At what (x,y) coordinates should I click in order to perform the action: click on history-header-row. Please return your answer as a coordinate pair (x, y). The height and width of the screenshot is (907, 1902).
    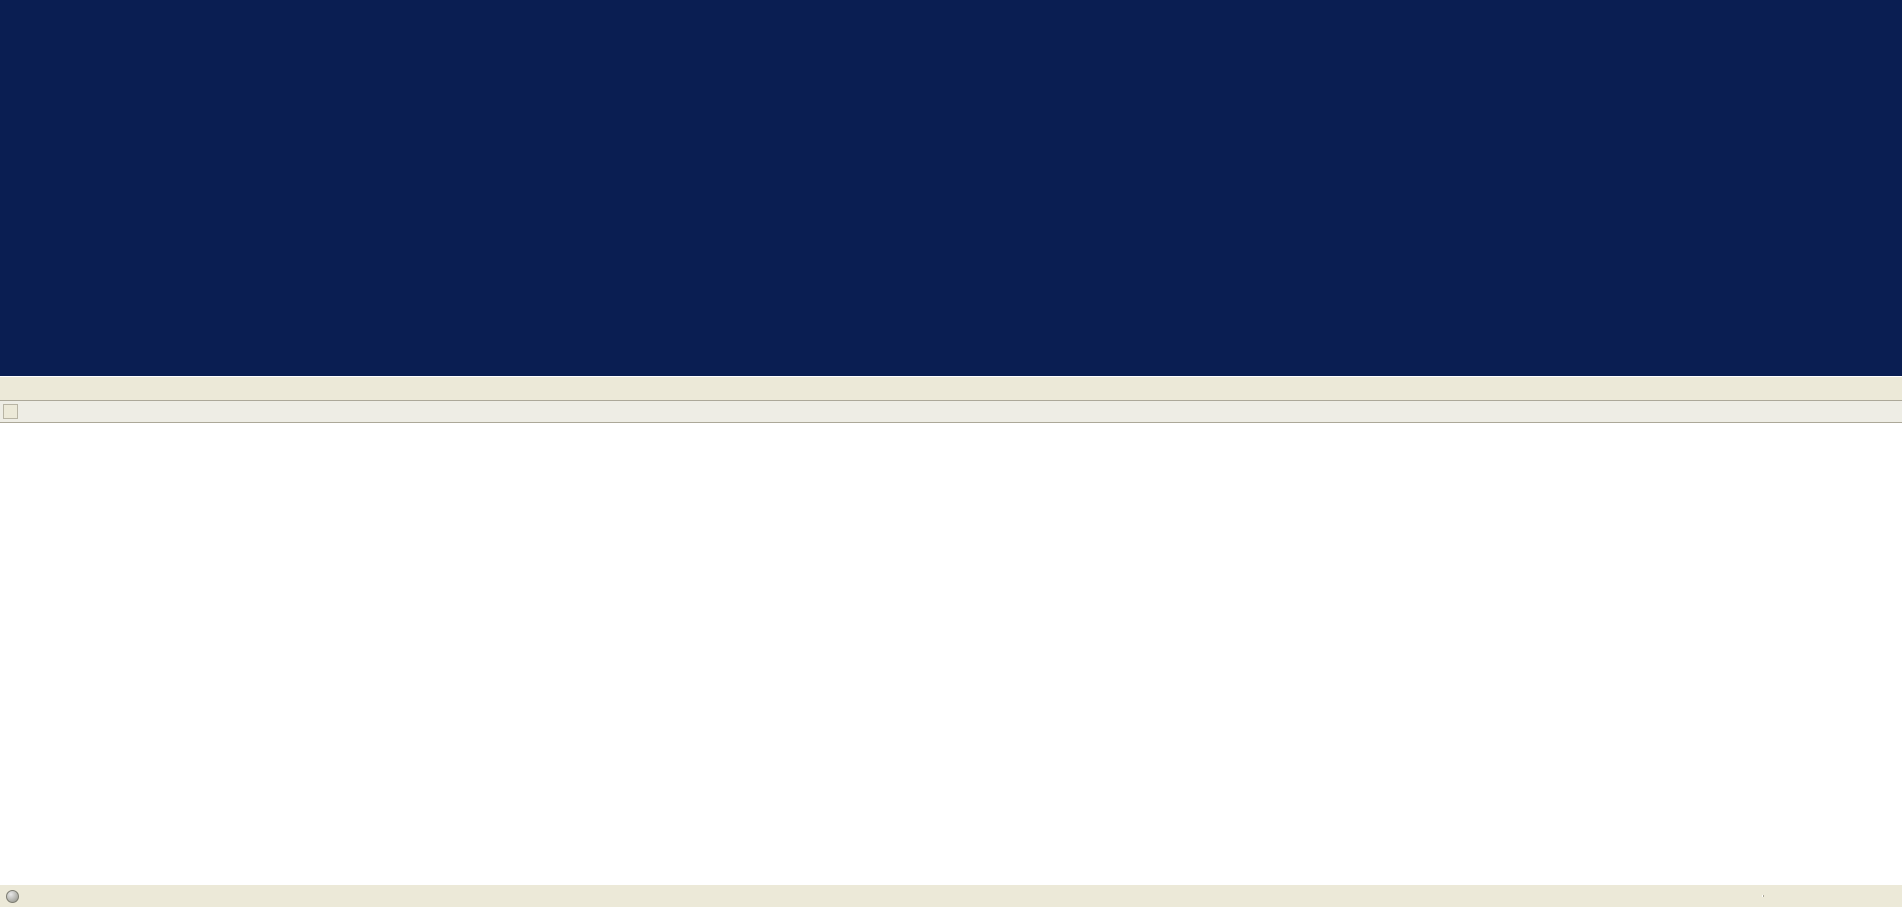
    Looking at the image, I should click on (951, 412).